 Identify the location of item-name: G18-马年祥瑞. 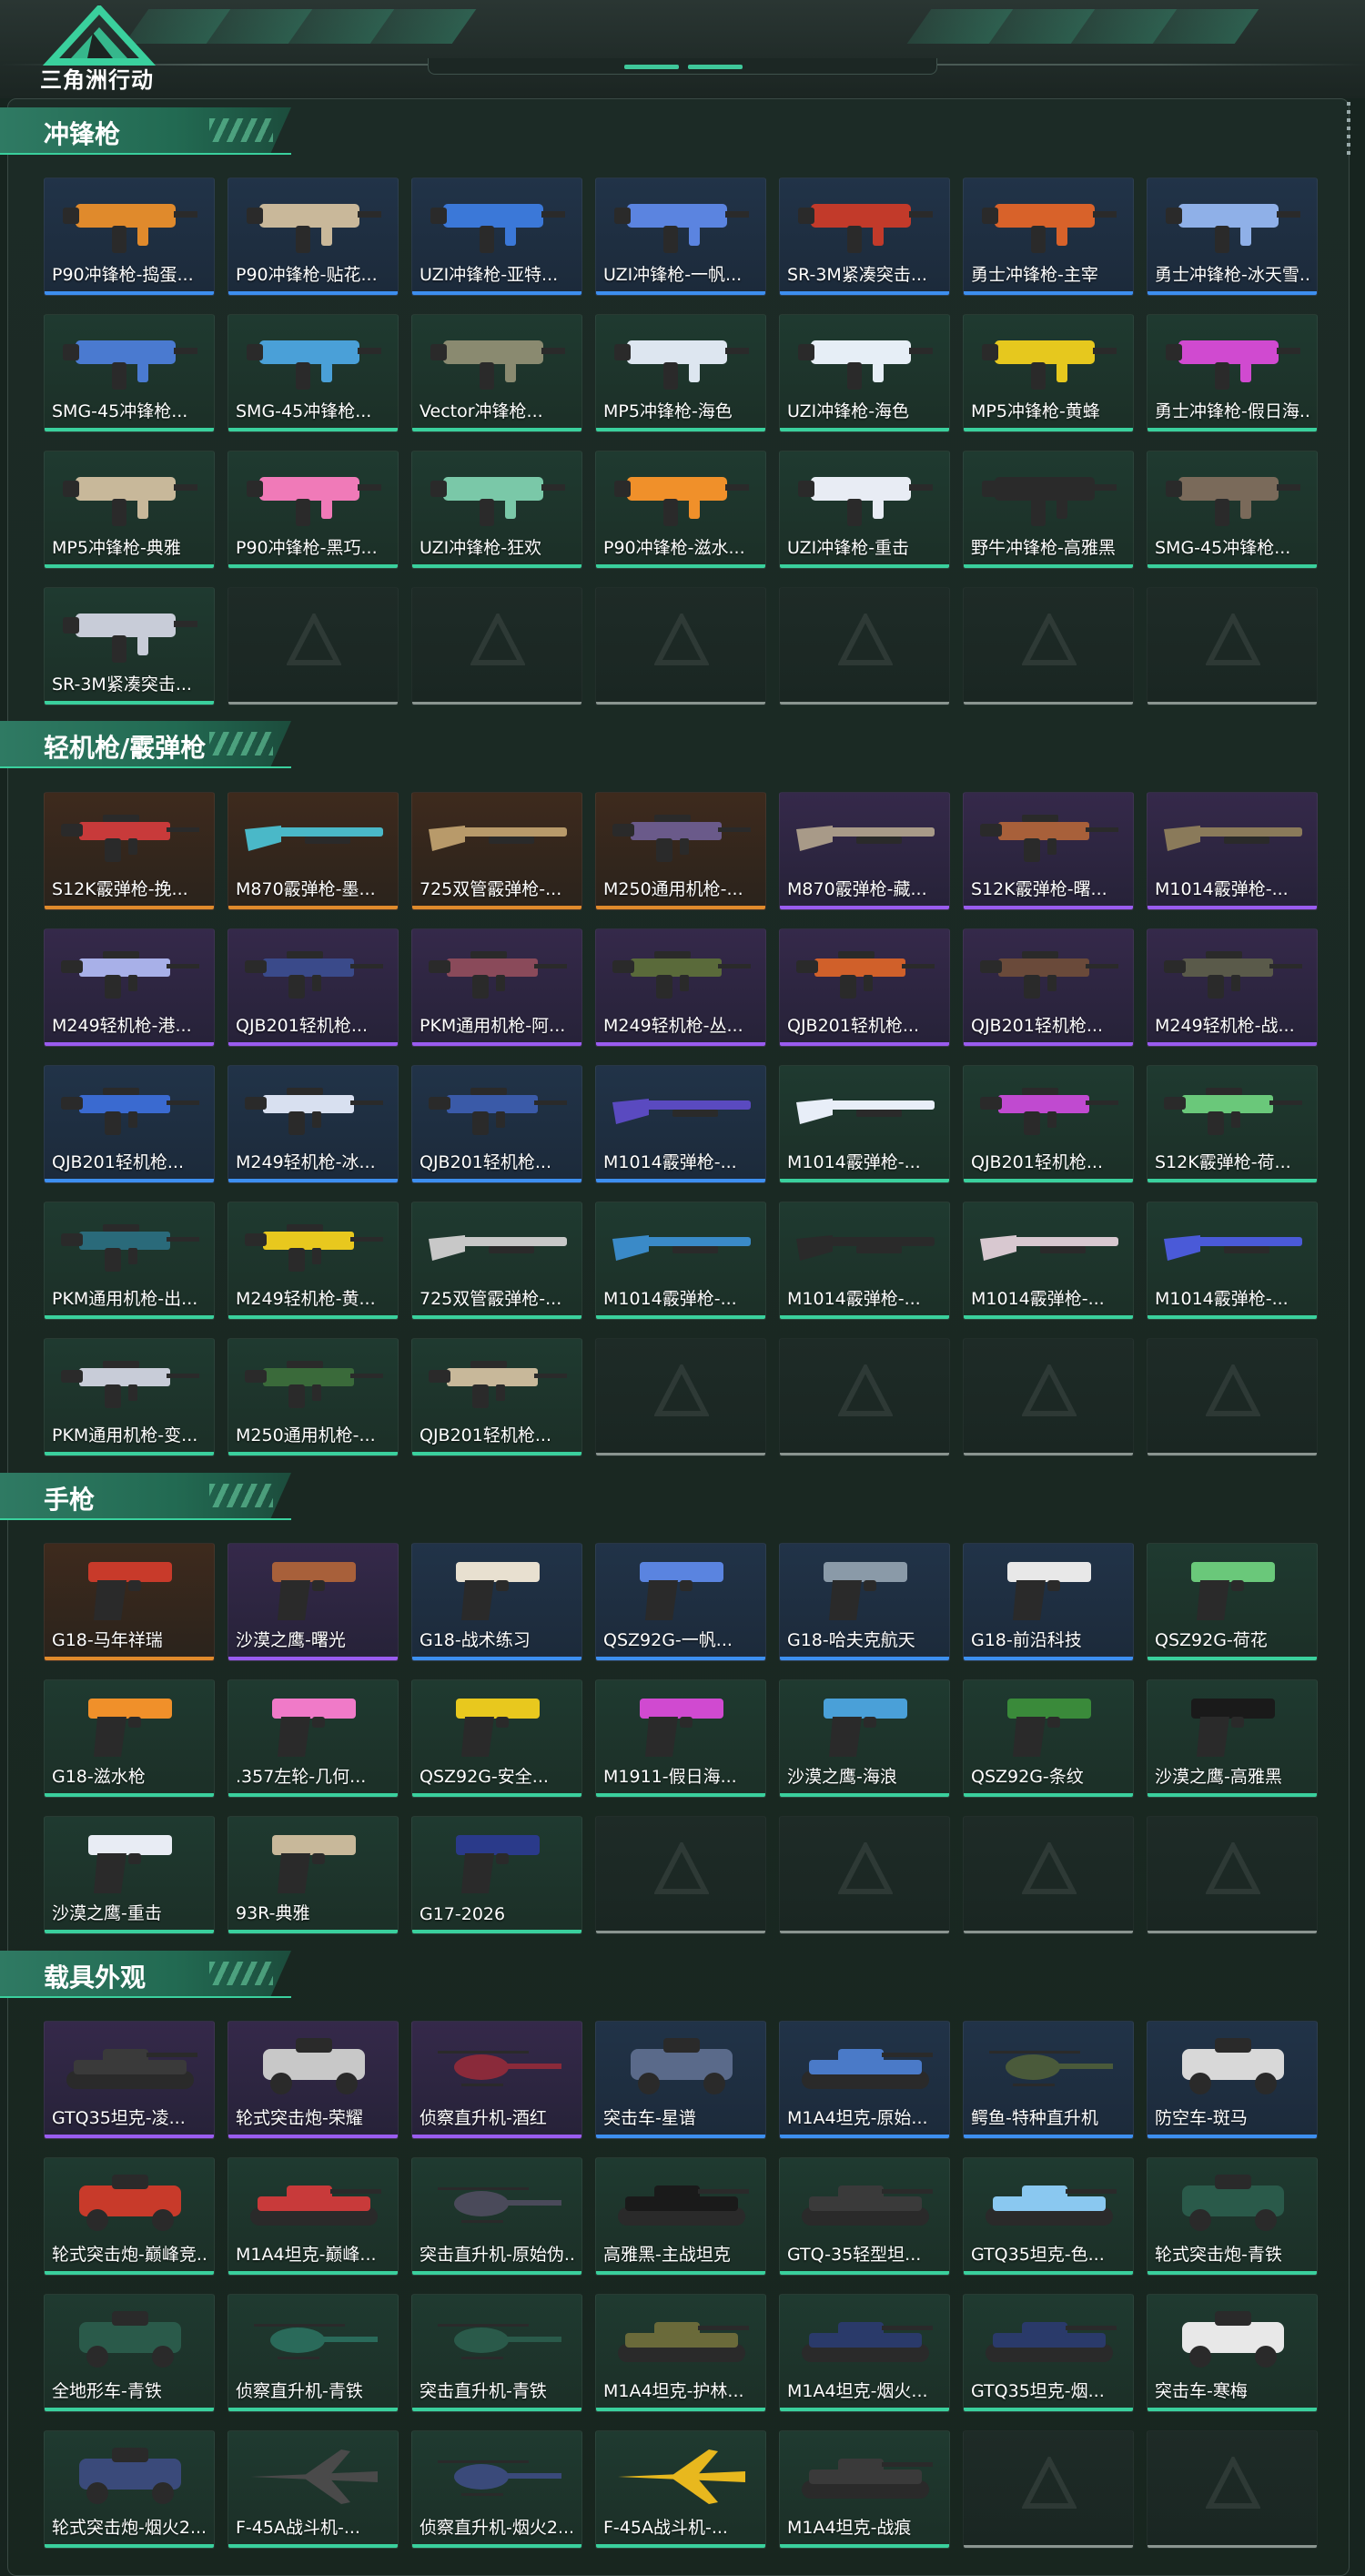
(108, 1640).